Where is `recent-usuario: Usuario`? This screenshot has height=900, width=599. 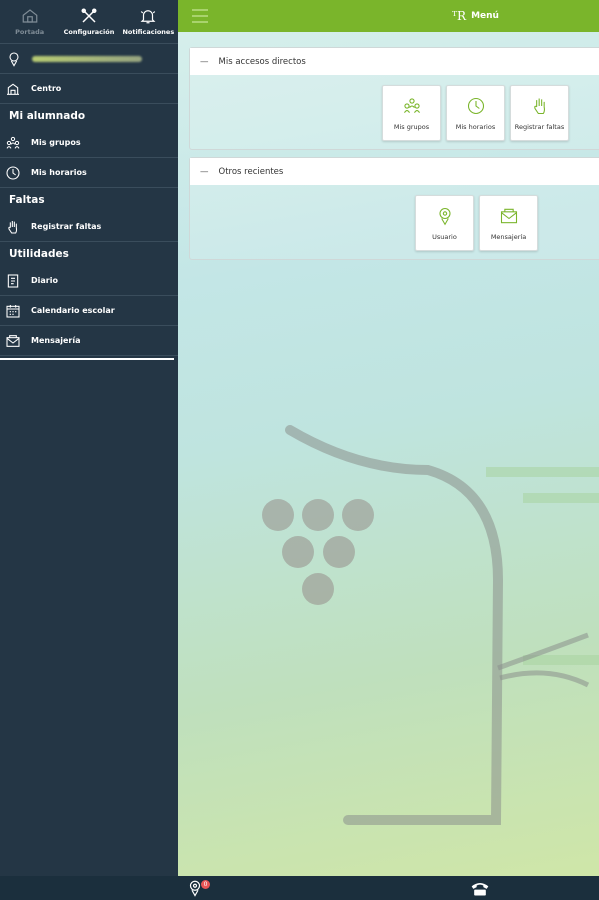 recent-usuario: Usuario is located at coordinates (444, 223).